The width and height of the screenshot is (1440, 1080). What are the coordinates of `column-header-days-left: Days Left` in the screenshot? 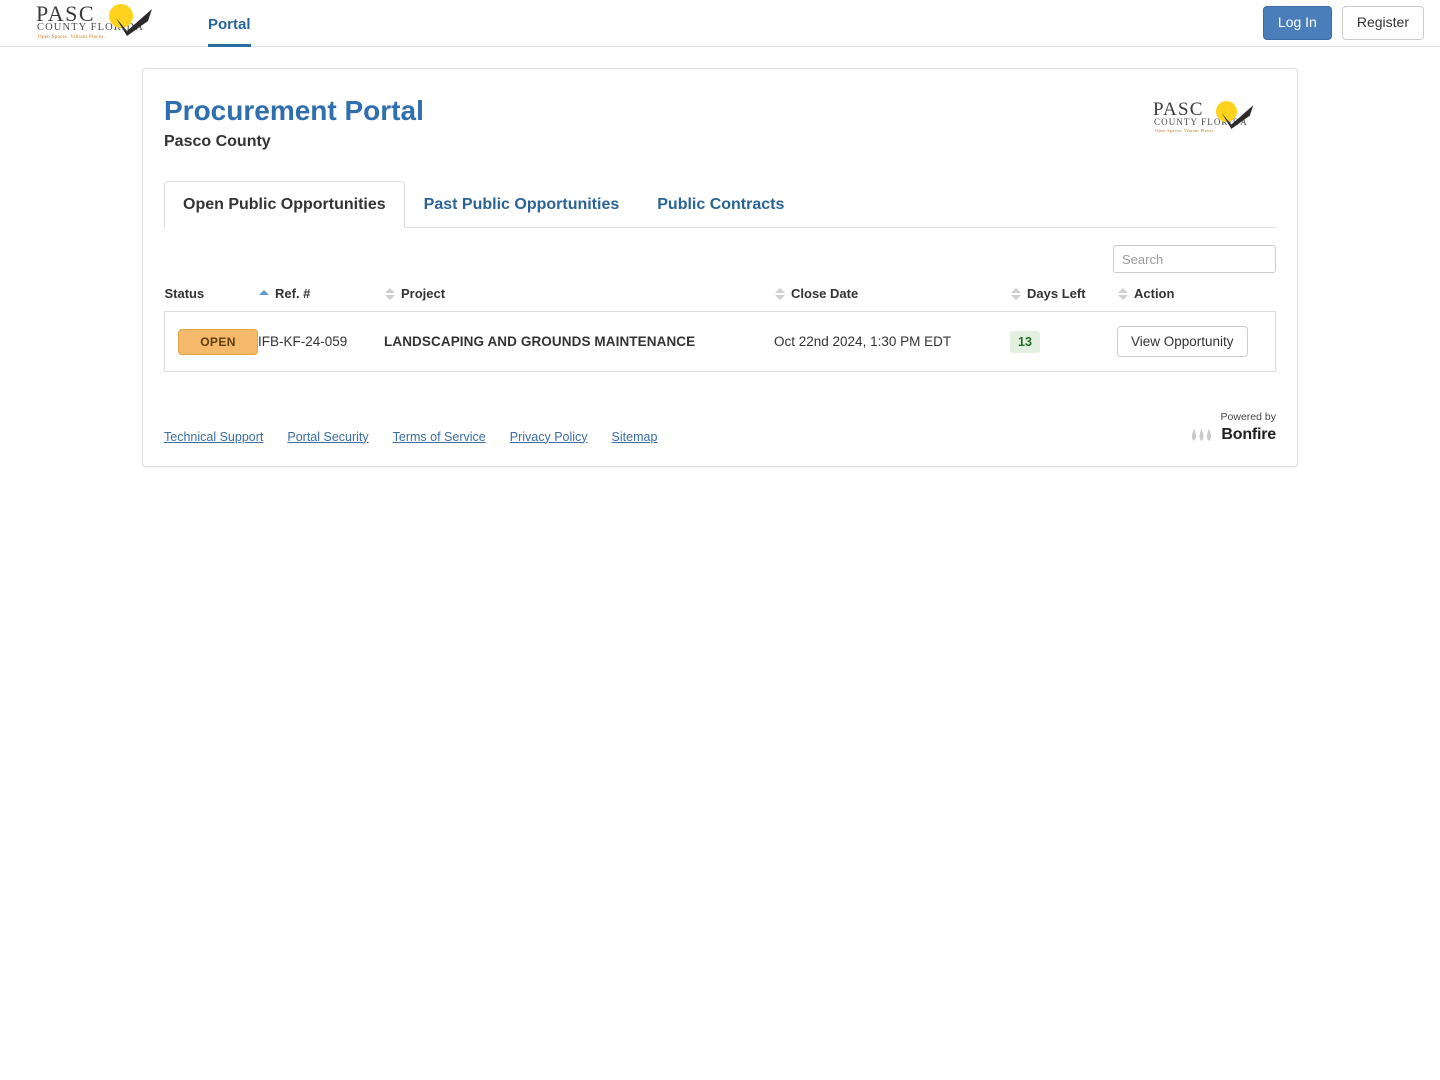 It's located at (1063, 299).